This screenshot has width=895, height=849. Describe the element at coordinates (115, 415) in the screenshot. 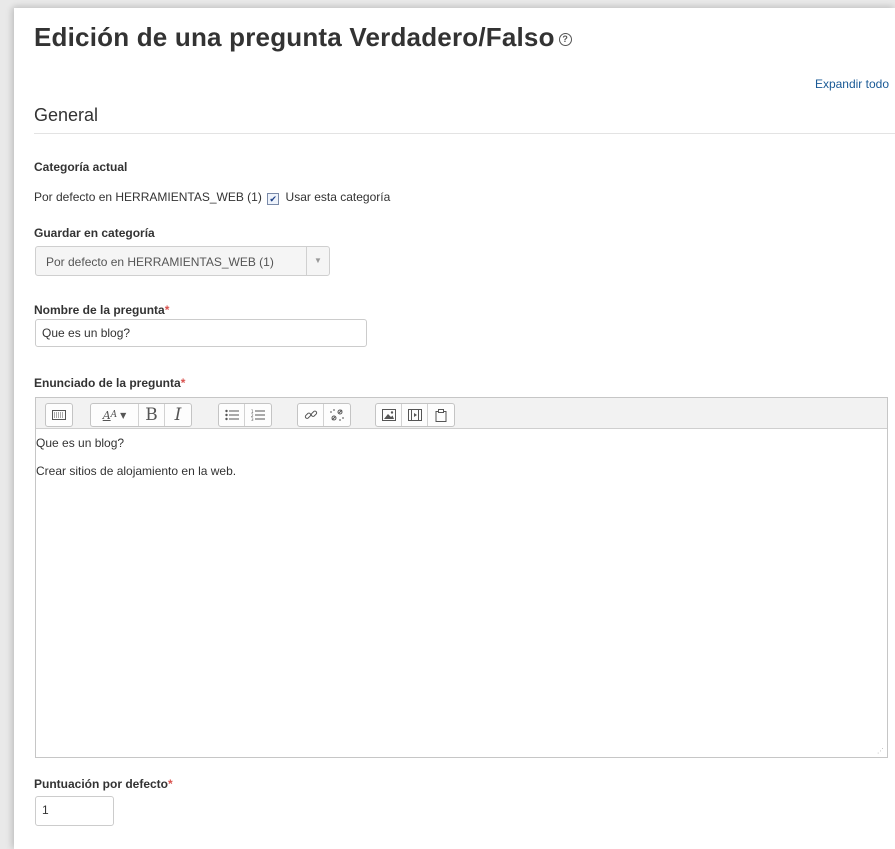

I see `font-style-icon: A A ▼` at that location.